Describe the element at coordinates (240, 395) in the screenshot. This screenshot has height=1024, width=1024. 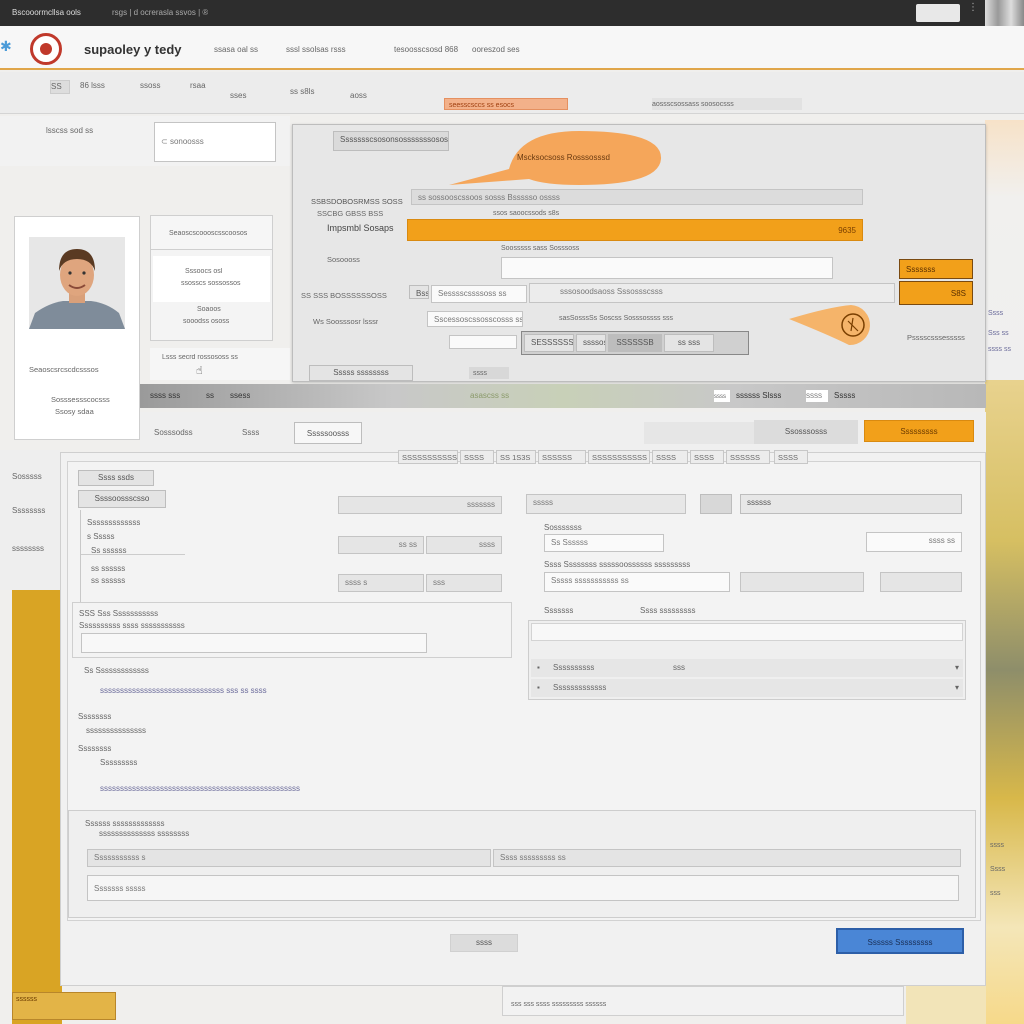
I see `breadcrumb-item-3: ssess` at that location.